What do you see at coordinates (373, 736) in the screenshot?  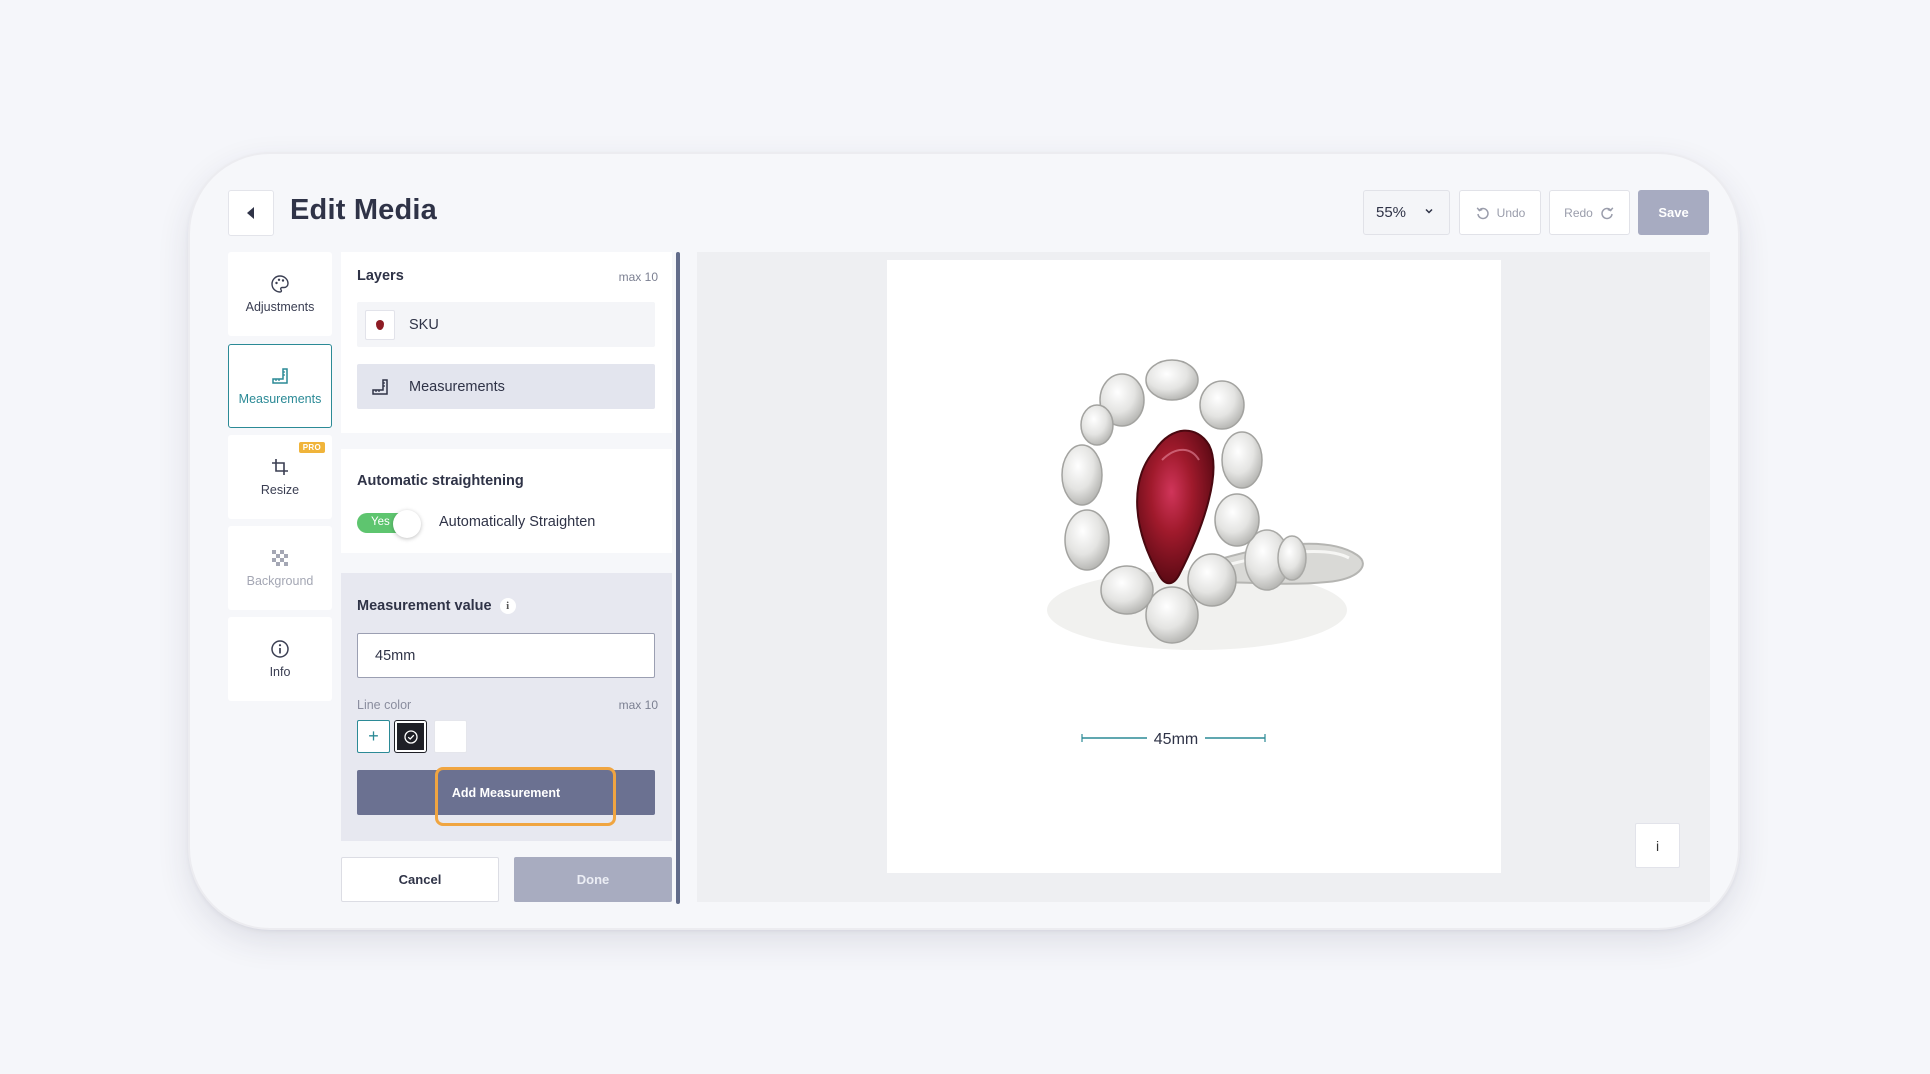 I see `add-color-button: +` at bounding box center [373, 736].